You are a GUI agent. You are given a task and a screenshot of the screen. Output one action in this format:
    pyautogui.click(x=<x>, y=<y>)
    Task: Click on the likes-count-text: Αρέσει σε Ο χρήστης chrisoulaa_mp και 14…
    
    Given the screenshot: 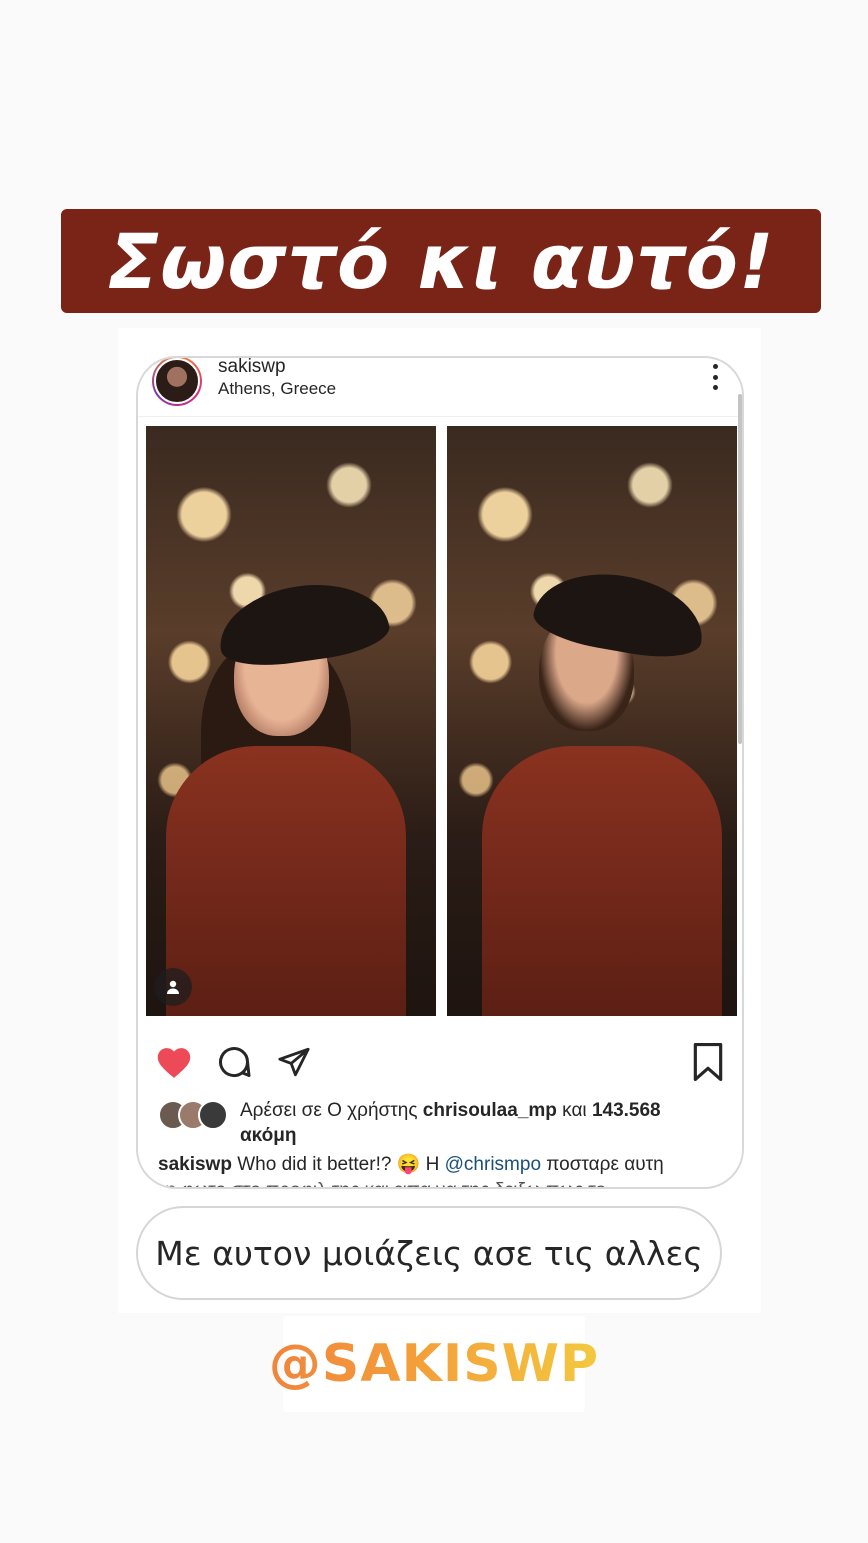 What is the action you would take?
    pyautogui.click(x=450, y=1123)
    